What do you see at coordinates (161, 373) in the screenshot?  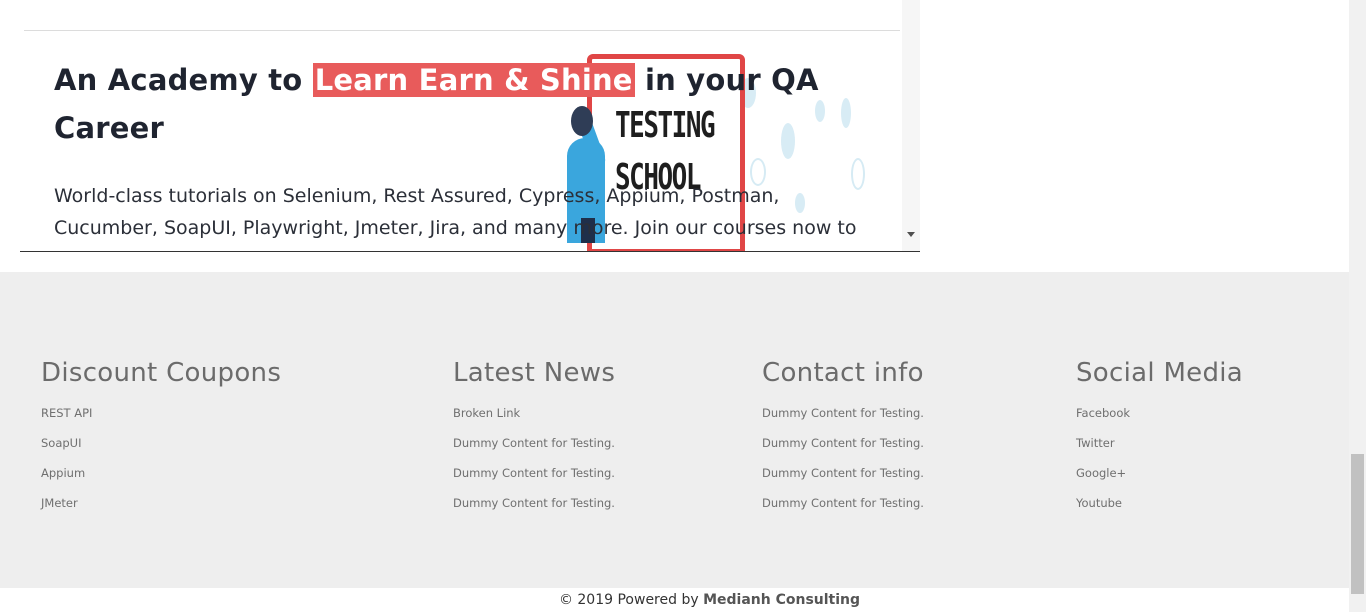 I see `footer-heading: Discount Coupons` at bounding box center [161, 373].